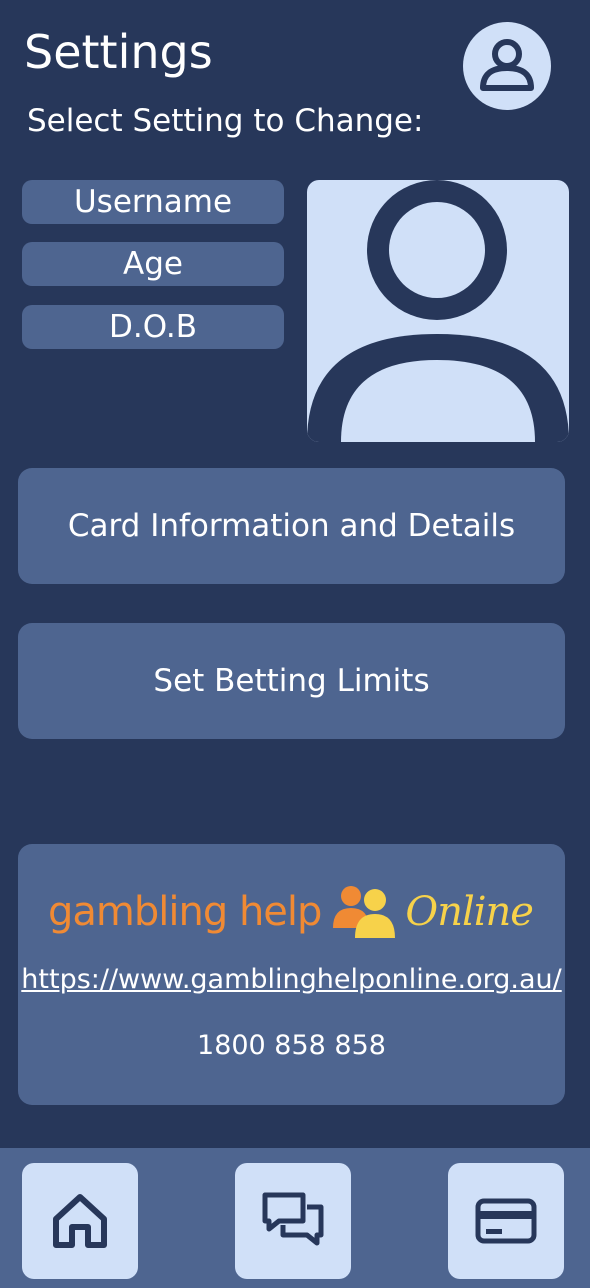 This screenshot has width=590, height=1288. Describe the element at coordinates (291, 979) in the screenshot. I see `gambling-help-link: https://www.gamblinghelponline.org.au/` at that location.